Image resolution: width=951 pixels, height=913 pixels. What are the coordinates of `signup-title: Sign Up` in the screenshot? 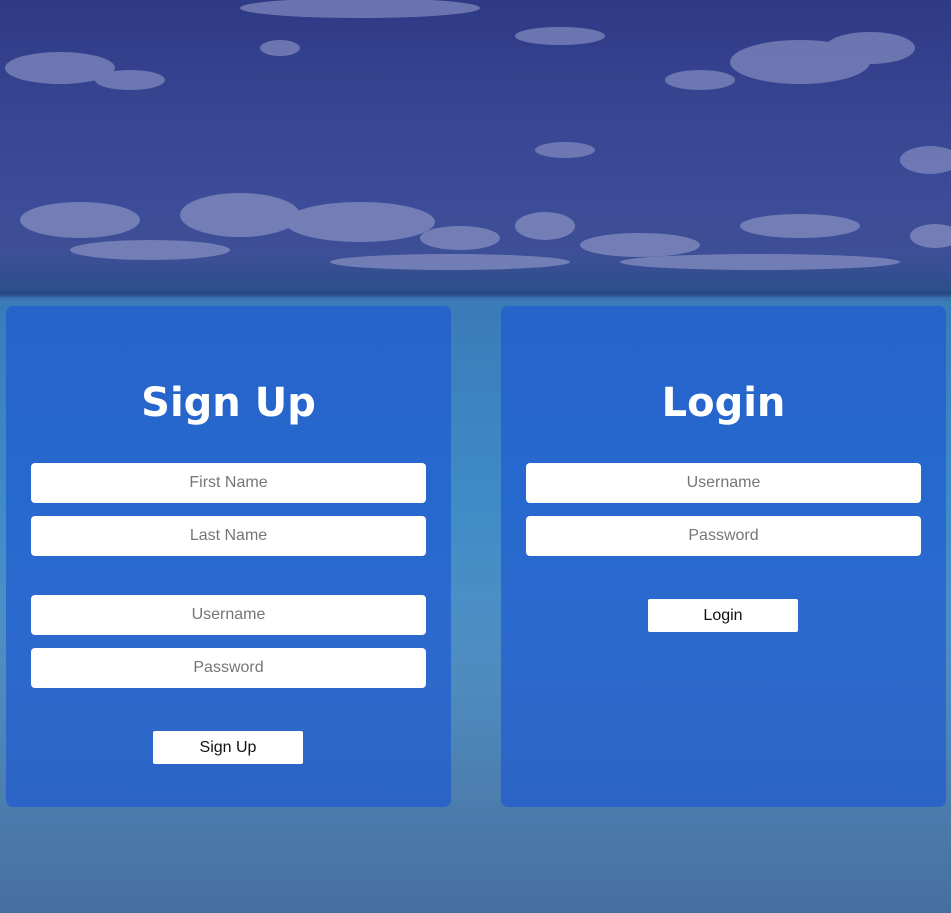 It's located at (228, 403).